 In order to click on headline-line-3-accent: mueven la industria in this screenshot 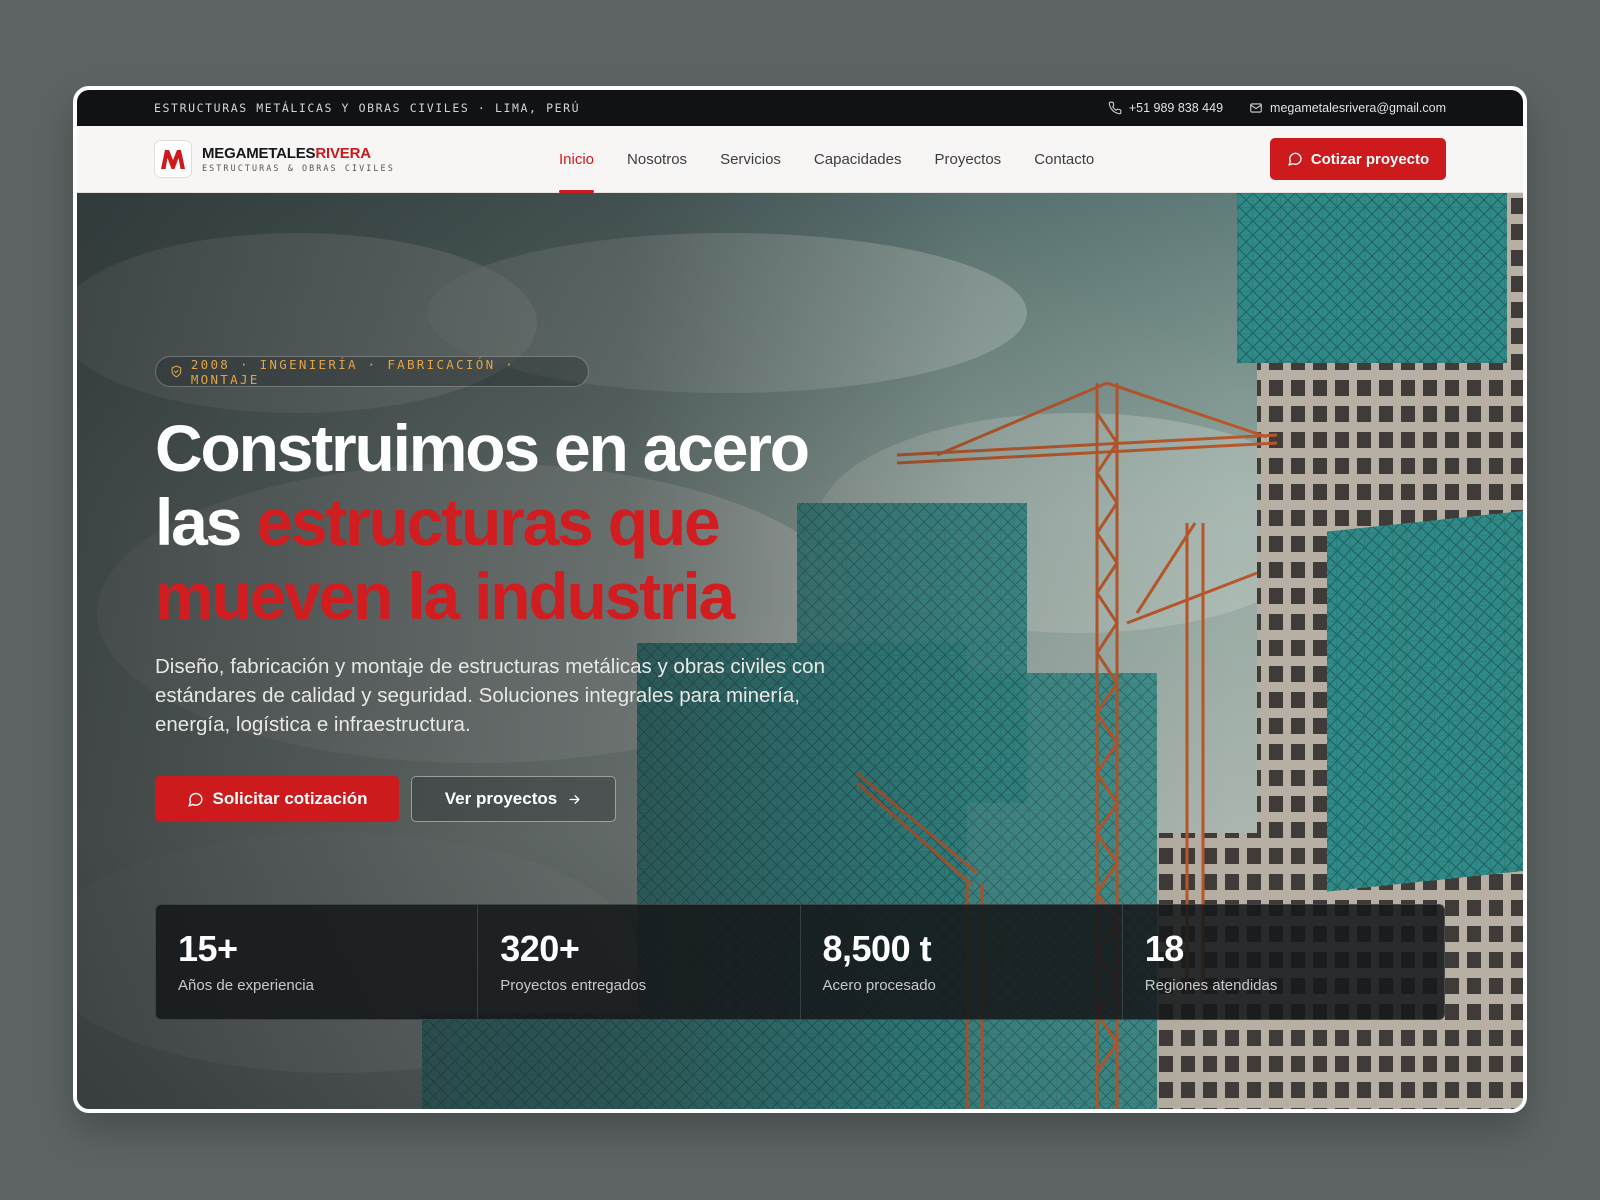, I will do `click(445, 596)`.